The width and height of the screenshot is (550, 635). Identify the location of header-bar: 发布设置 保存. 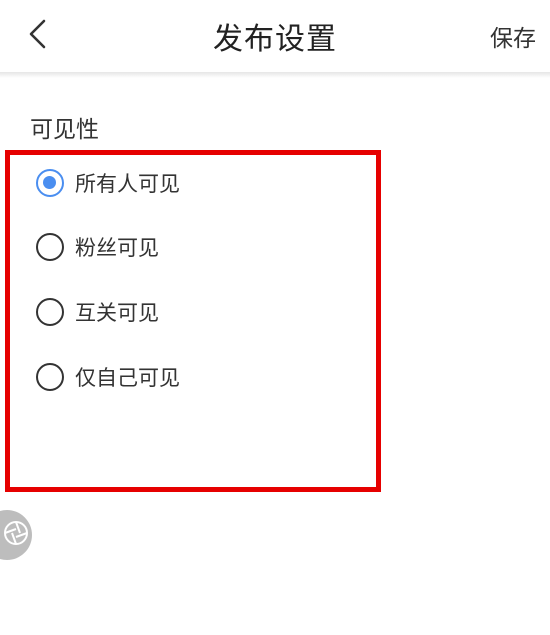
(275, 36).